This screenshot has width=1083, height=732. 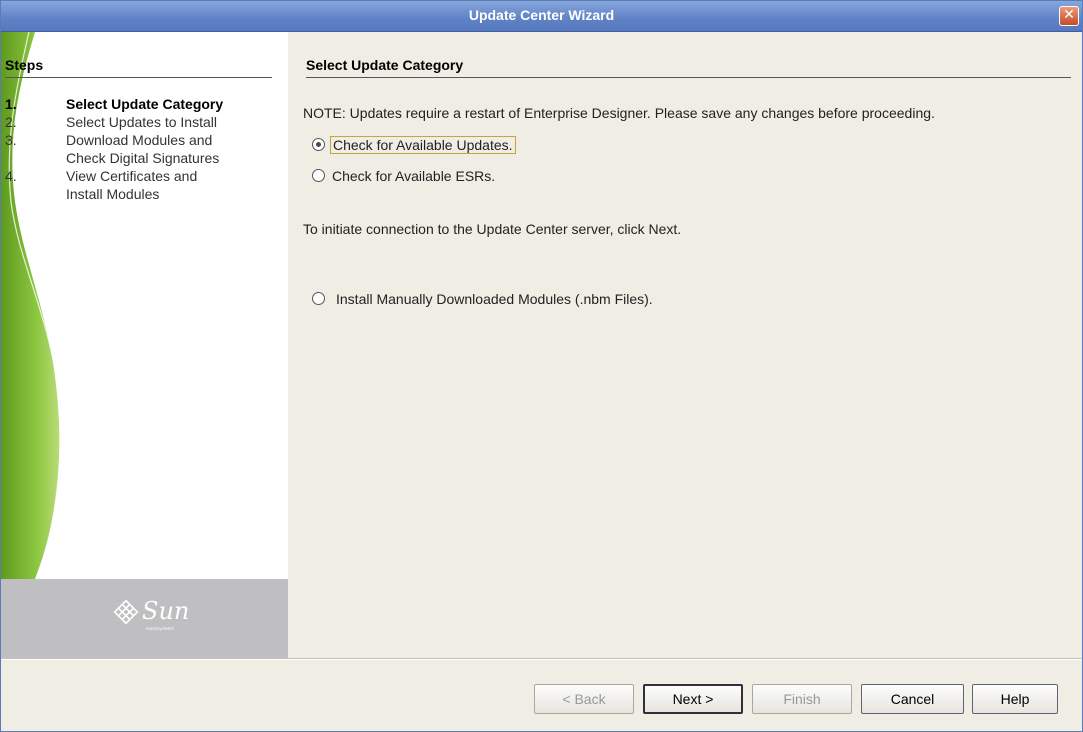 I want to click on sun-microsystems-logo-icon: Sun microsystems, so click(x=158, y=614).